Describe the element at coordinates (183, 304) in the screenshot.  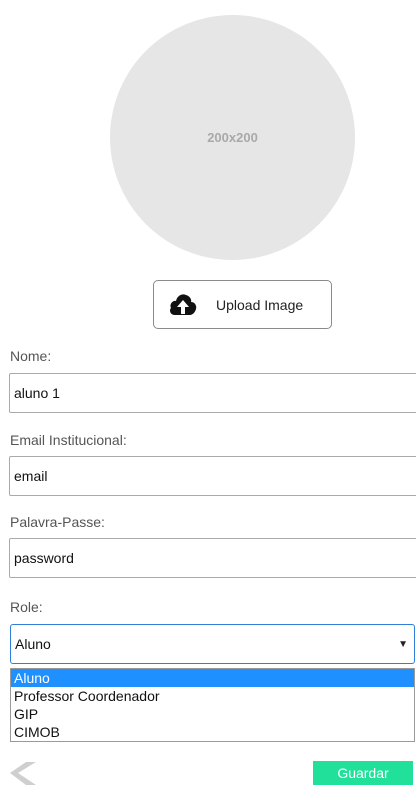
I see `cloud-upload-icon` at that location.